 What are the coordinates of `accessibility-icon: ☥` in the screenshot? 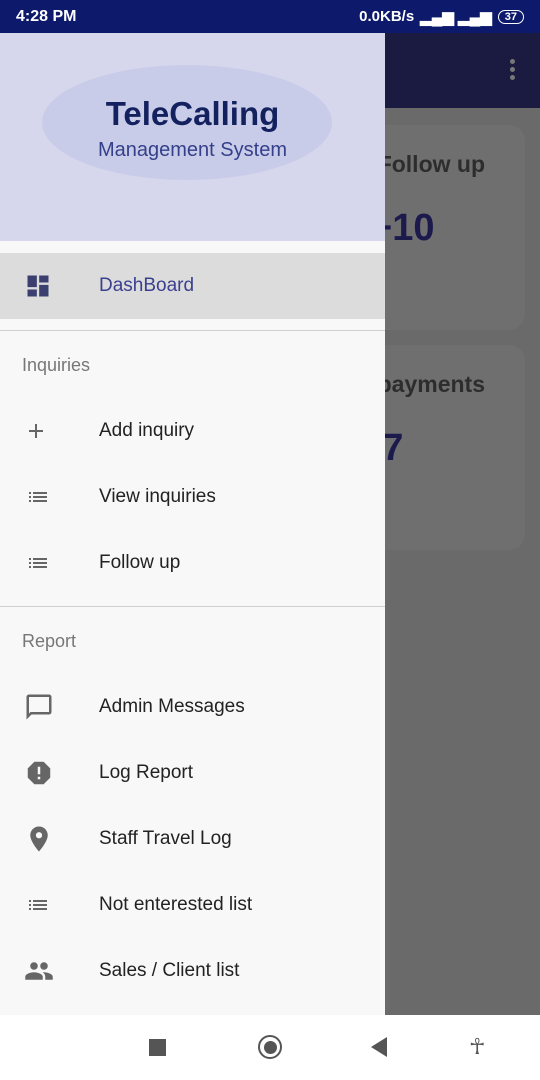 It's located at (477, 1047).